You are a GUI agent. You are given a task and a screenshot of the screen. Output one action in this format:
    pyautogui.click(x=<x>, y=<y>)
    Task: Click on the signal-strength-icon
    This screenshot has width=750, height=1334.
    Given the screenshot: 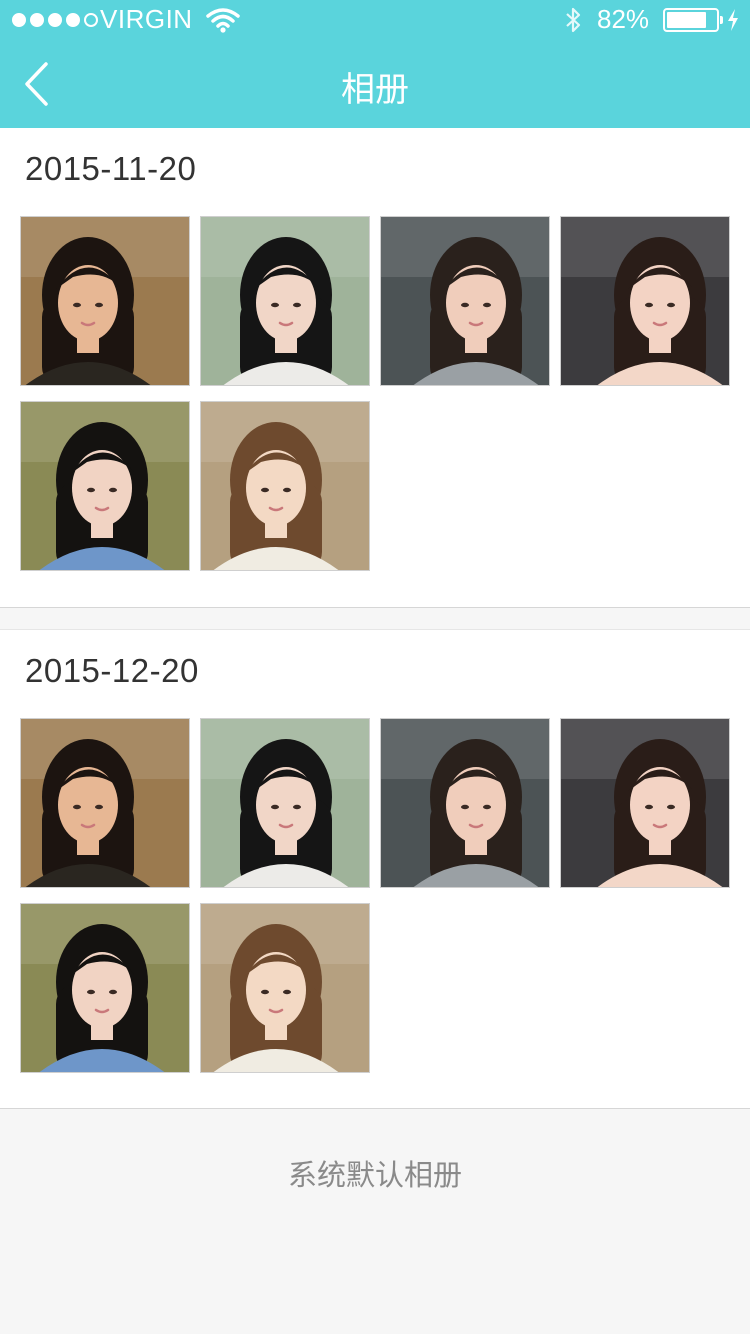 What is the action you would take?
    pyautogui.click(x=55, y=20)
    